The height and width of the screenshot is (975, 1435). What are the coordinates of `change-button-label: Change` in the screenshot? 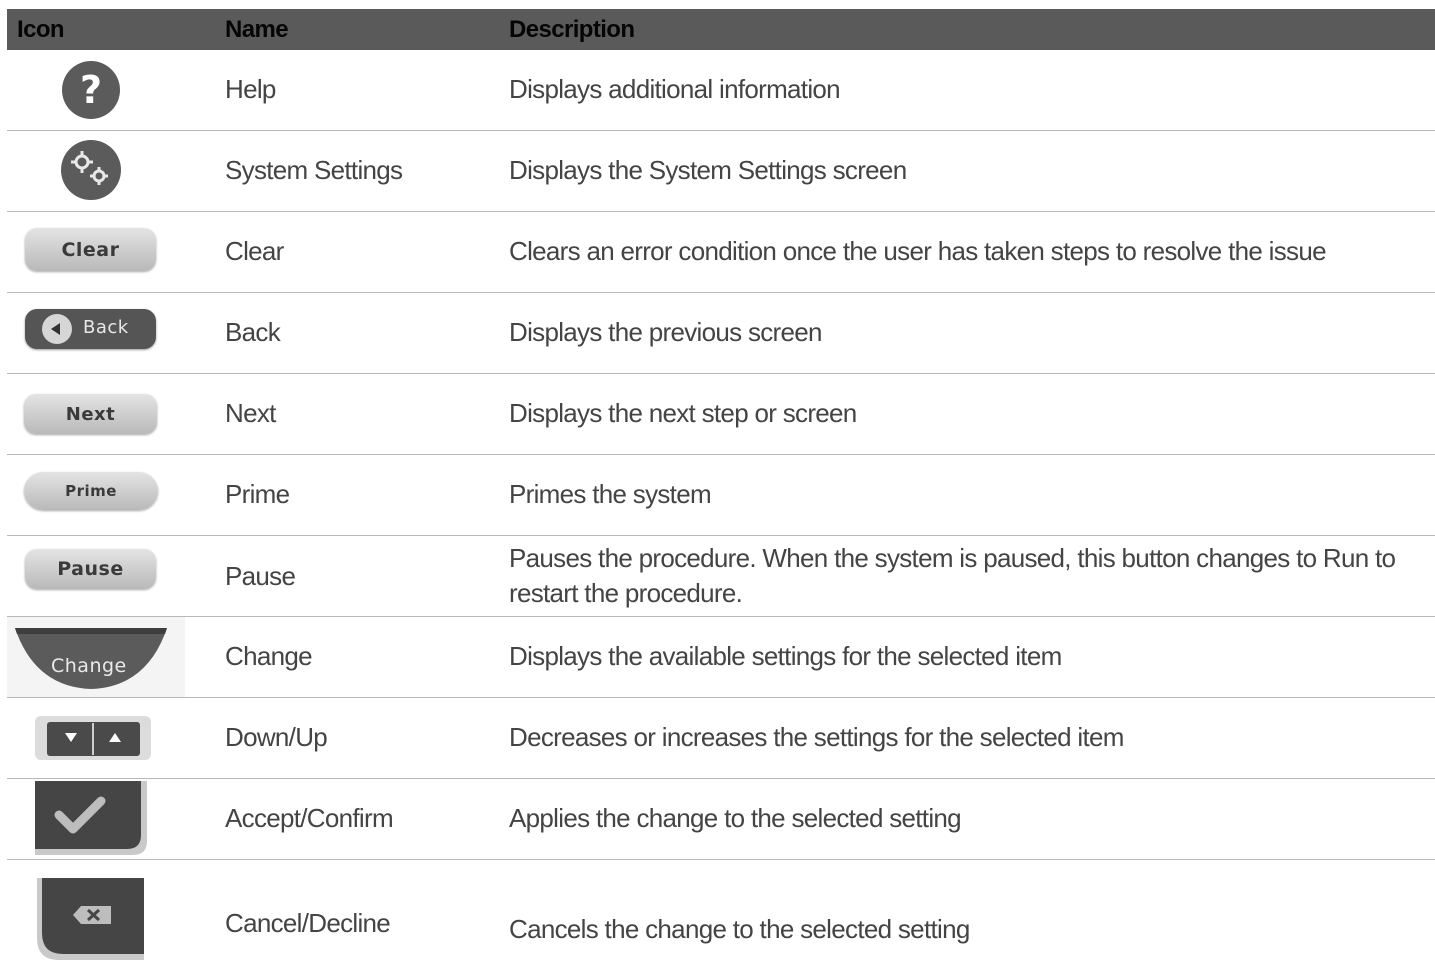 It's located at (89, 666).